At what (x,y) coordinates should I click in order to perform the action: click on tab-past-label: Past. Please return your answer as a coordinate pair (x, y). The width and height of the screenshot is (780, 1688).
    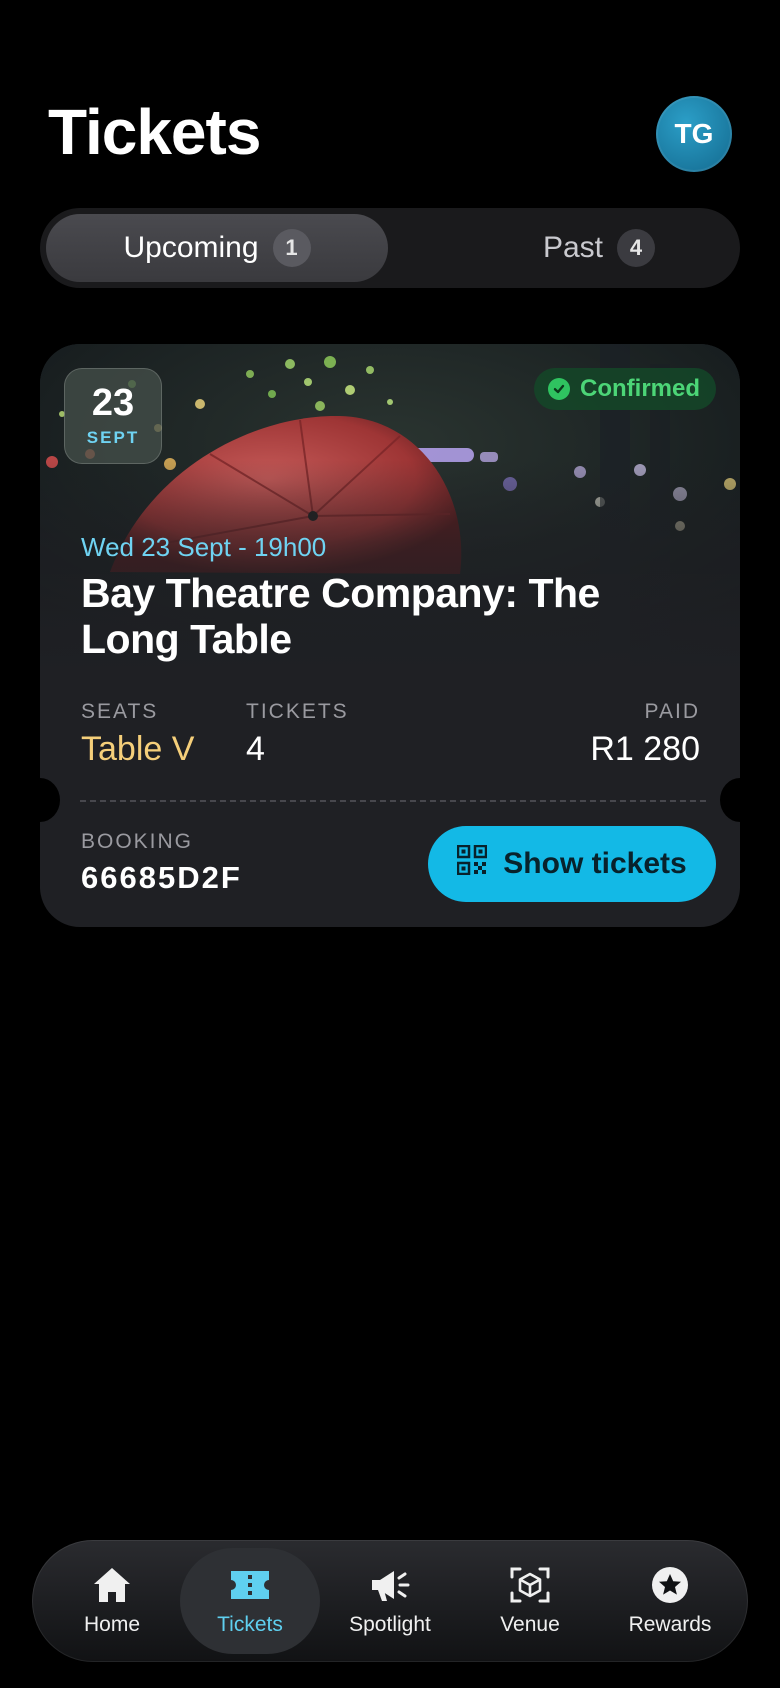
    Looking at the image, I should click on (573, 247).